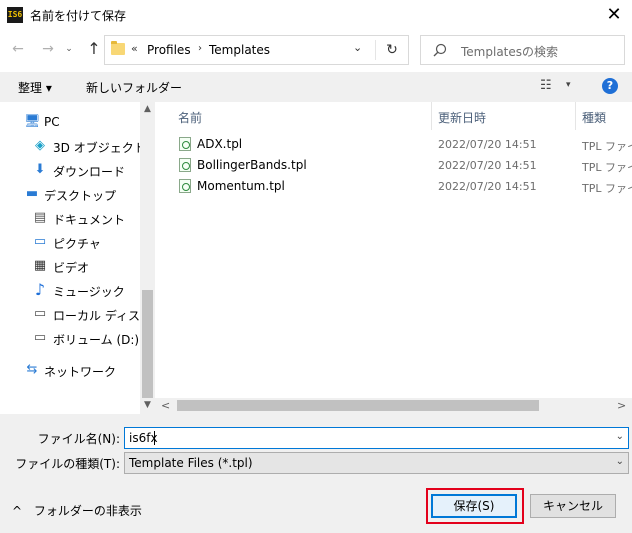 Image resolution: width=632 pixels, height=533 pixels. I want to click on sidebar-item-pictures: ▭ ピクチャ, so click(70, 242).